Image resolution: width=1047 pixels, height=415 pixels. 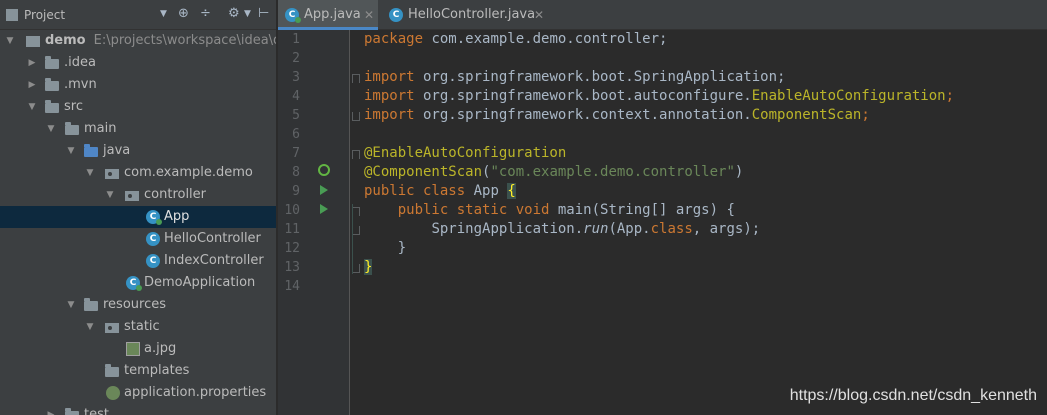 I want to click on tree-item-main: ▼ main, so click(x=138, y=129).